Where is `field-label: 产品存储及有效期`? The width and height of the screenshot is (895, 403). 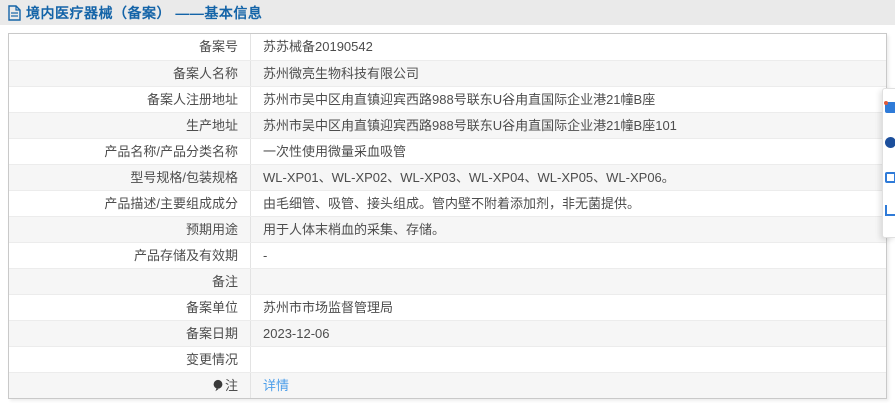 field-label: 产品存储及有效期 is located at coordinates (130, 255).